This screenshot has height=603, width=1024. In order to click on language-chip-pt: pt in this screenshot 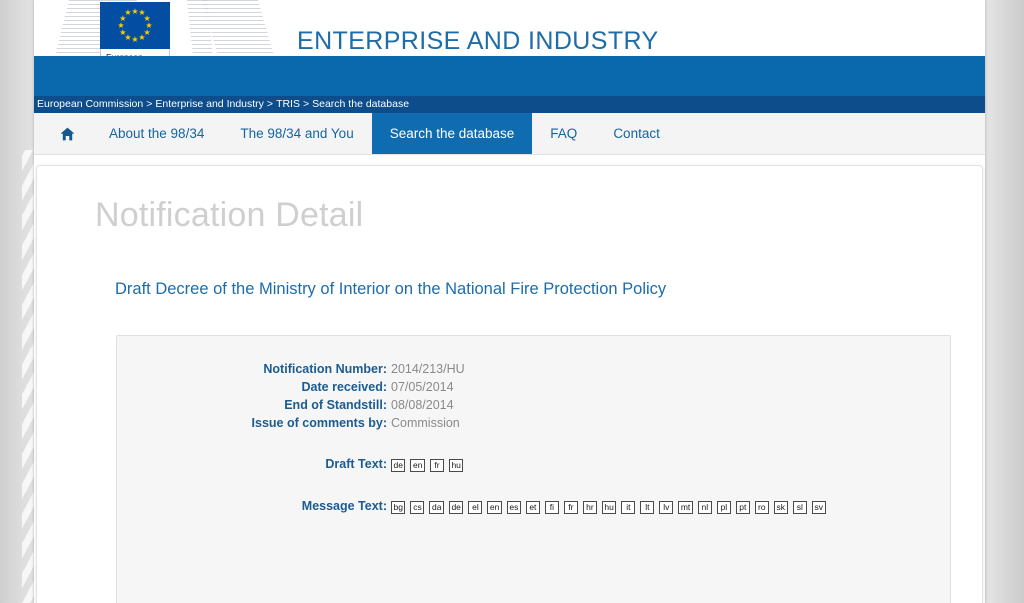, I will do `click(742, 507)`.